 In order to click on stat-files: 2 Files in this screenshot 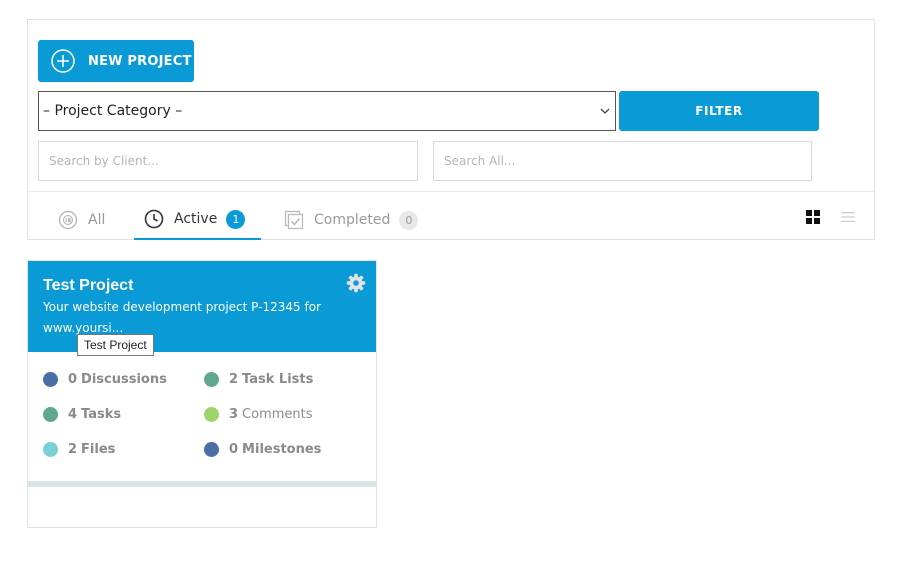, I will do `click(79, 449)`.